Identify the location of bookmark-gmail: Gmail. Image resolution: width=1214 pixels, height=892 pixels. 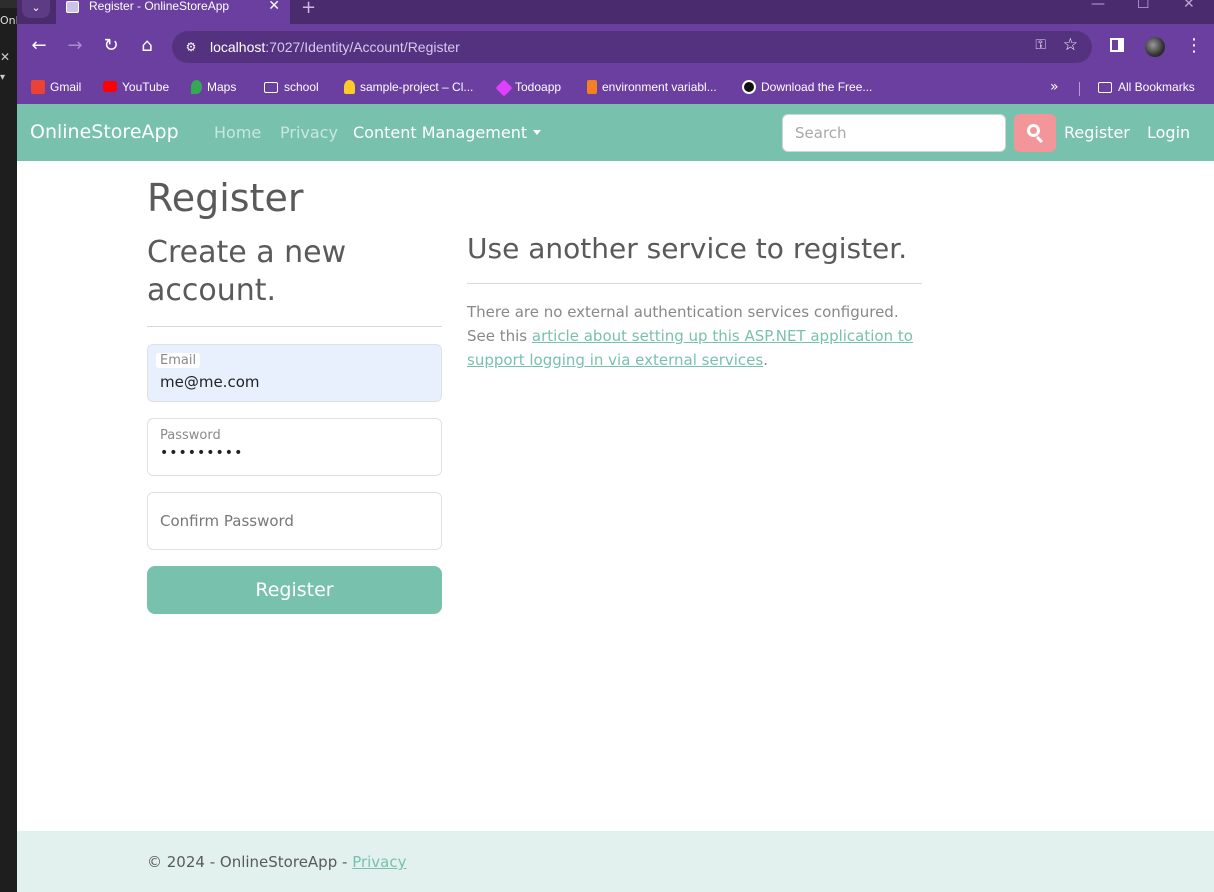
(56, 87).